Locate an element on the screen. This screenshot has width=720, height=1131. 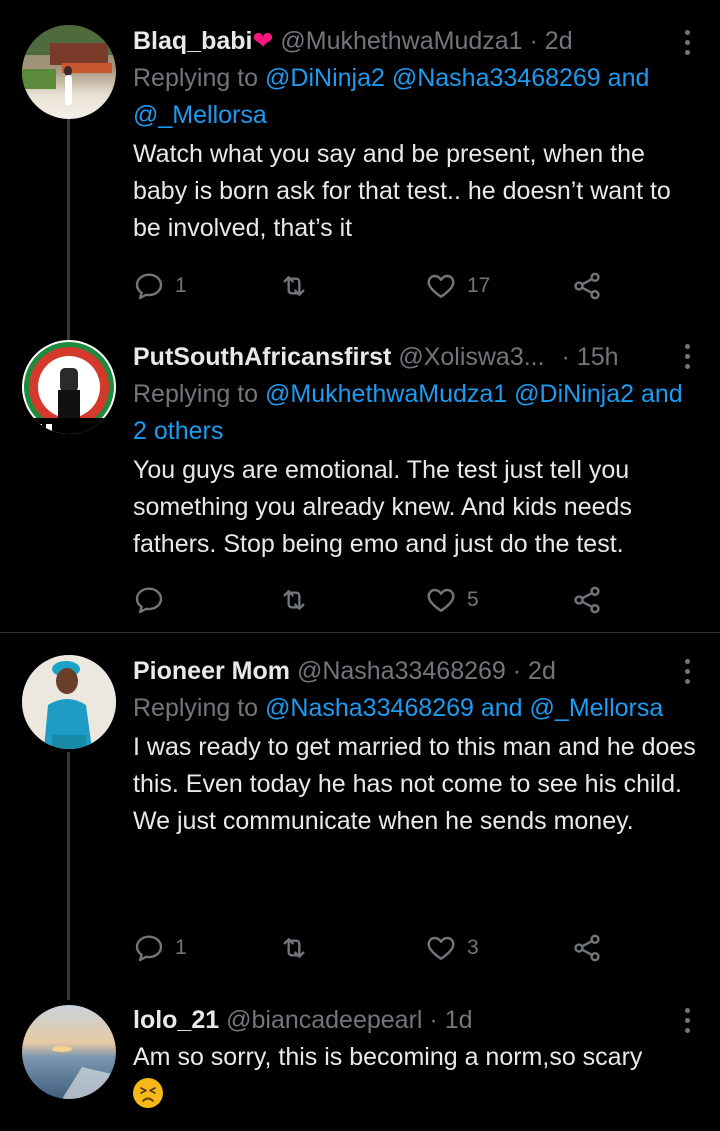
tweet-header: Blaq_babi❤ @MukhethwaMudza1 · 2d is located at coordinates (413, 41).